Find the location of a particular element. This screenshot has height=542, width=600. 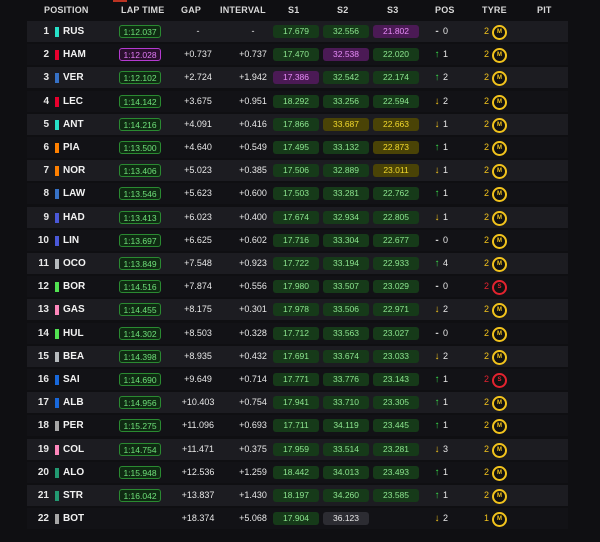

driver-code: NOR is located at coordinates (74, 170).